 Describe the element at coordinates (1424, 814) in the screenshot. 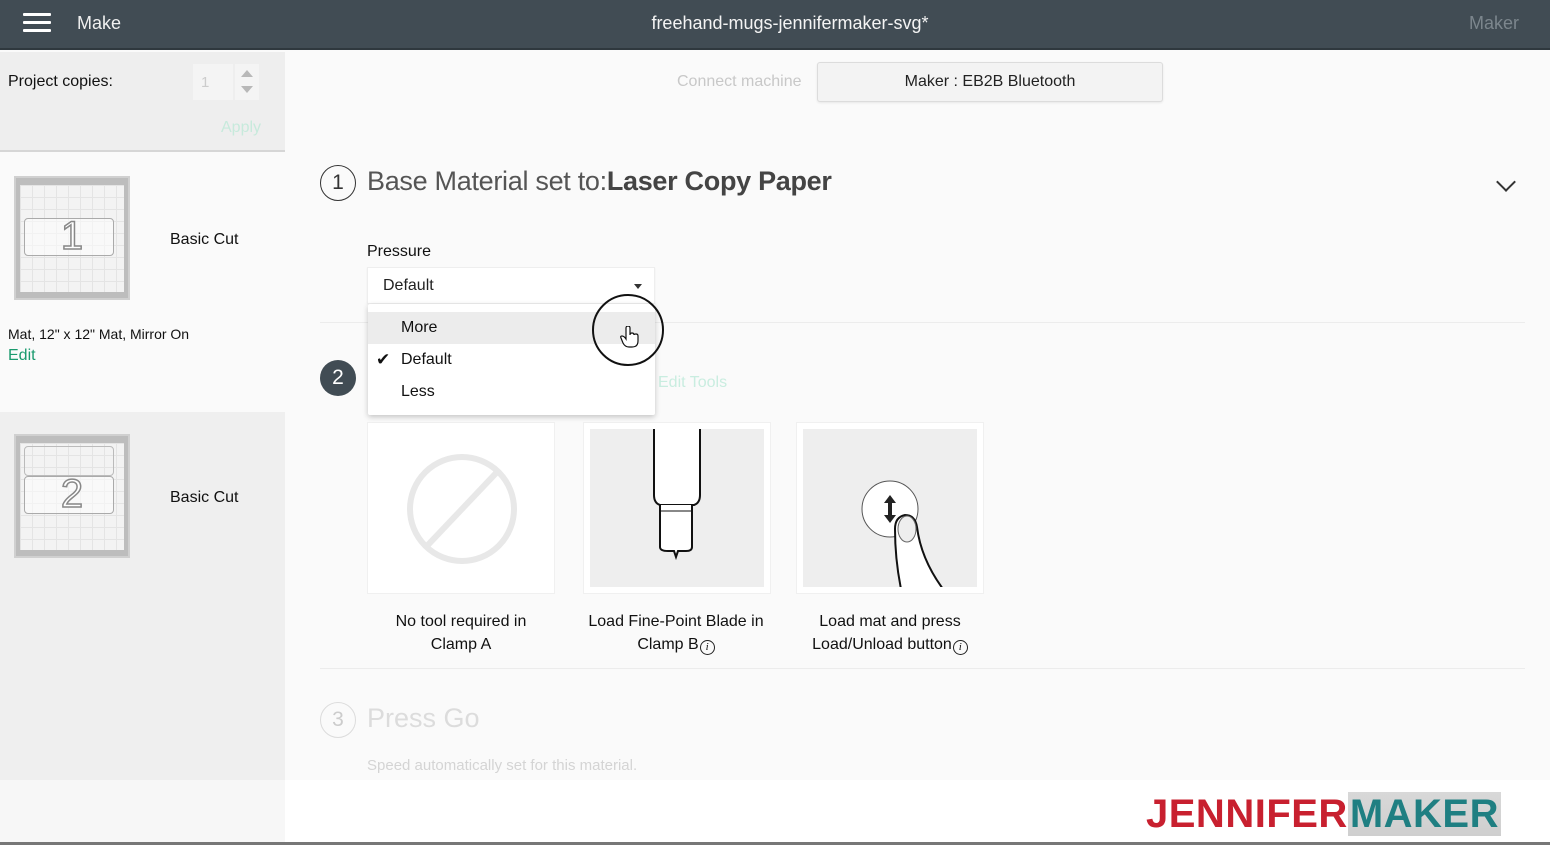

I see `logo-part-maker: MAKER` at that location.